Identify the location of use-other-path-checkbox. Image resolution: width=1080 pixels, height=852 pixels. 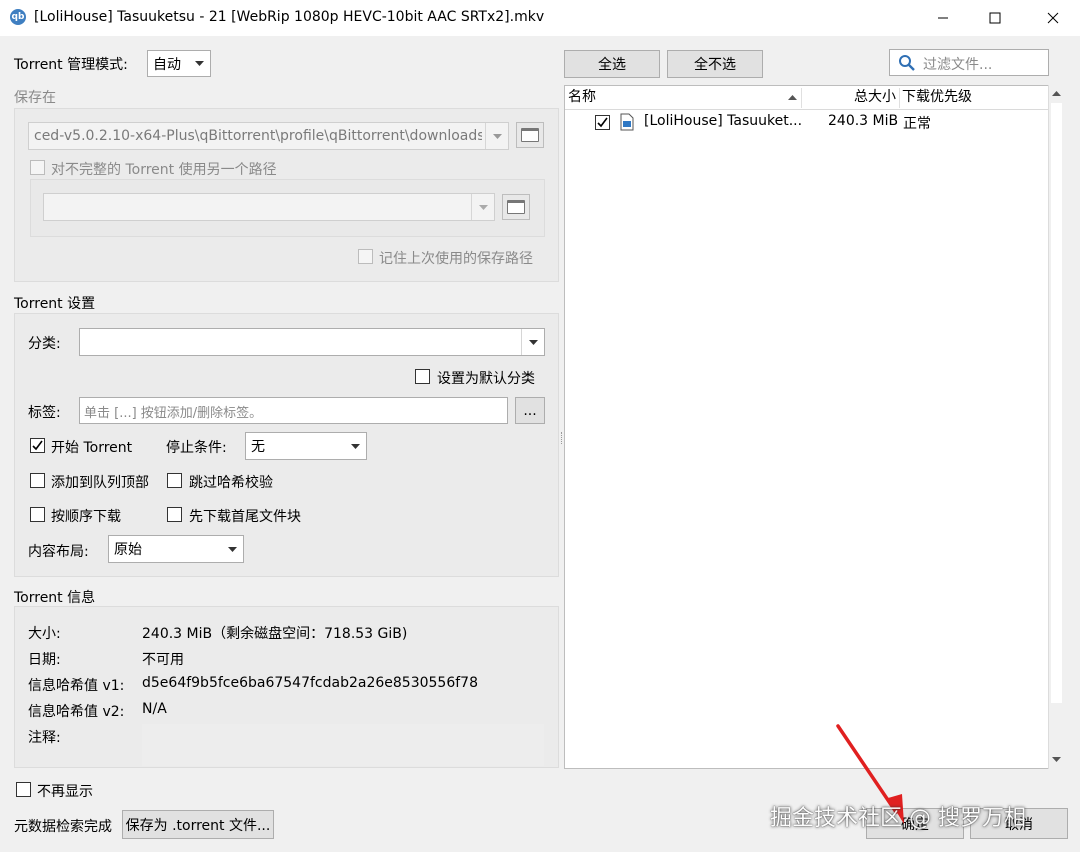
(37, 167).